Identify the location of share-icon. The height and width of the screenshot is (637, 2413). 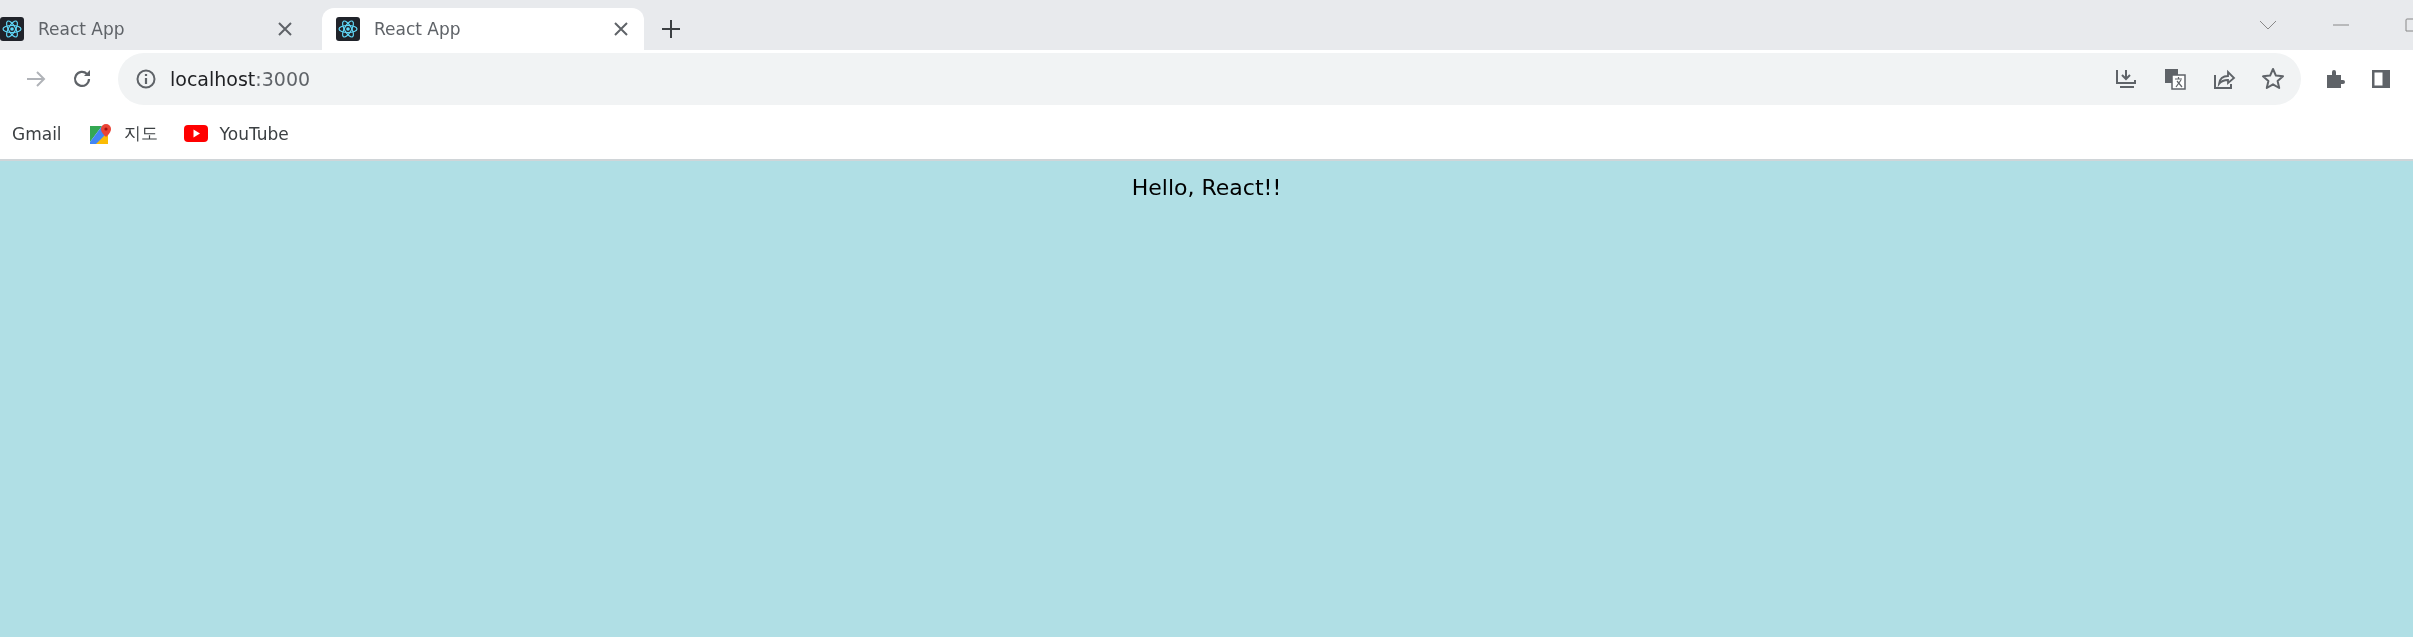
(2224, 79).